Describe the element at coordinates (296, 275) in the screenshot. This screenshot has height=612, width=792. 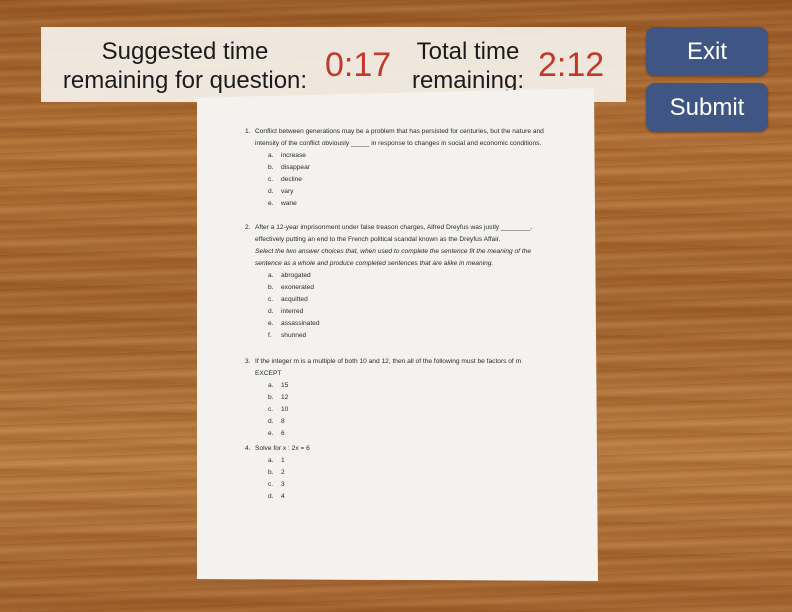
I see `choice-text: abrogated` at that location.